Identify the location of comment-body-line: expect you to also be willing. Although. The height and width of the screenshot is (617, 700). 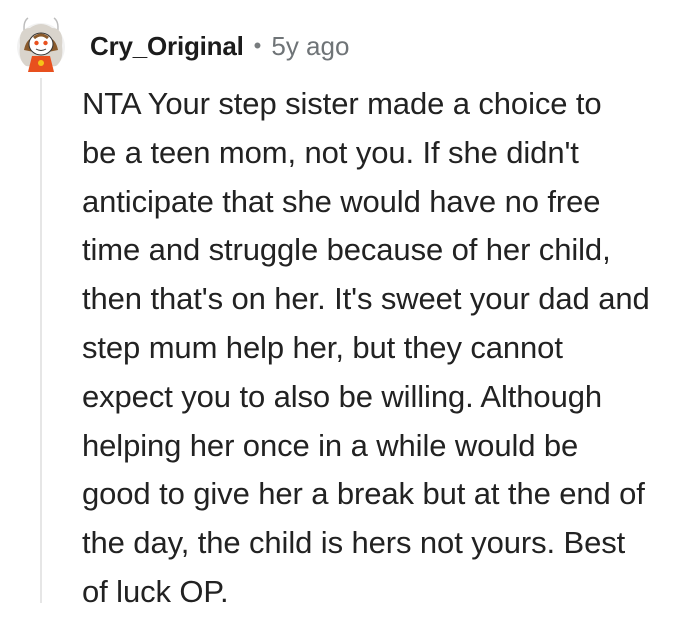
(342, 396).